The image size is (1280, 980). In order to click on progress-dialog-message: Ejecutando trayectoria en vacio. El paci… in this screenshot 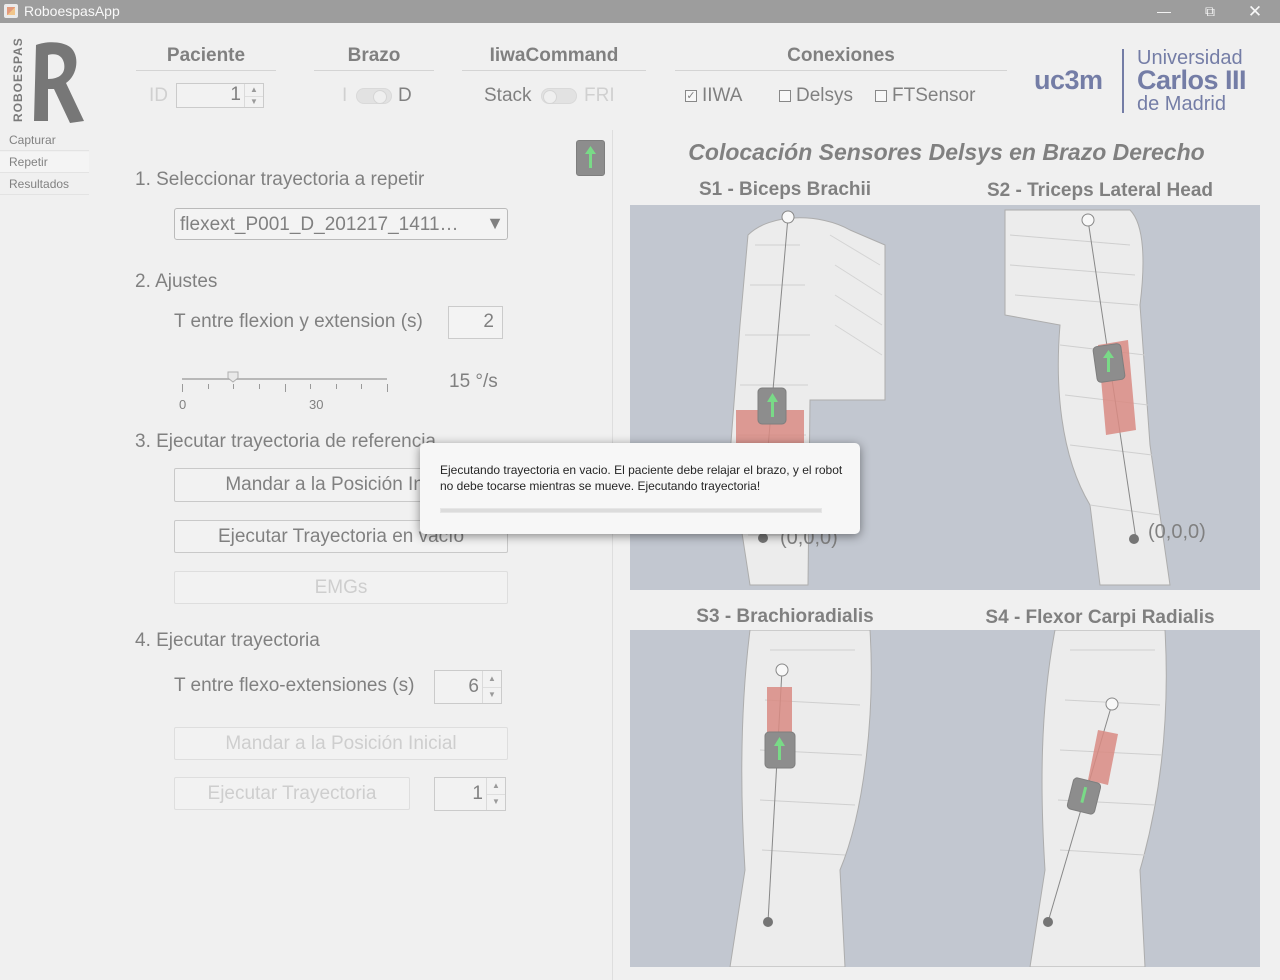, I will do `click(641, 478)`.